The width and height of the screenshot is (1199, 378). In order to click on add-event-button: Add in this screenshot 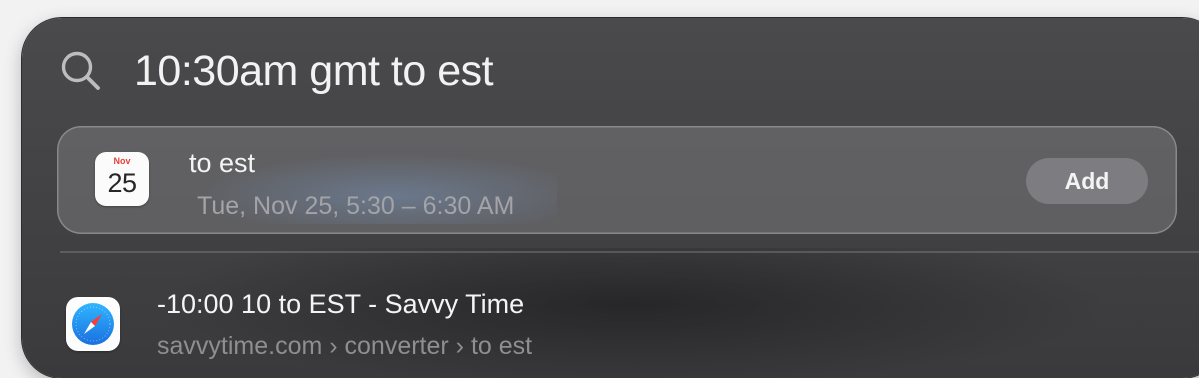, I will do `click(1087, 181)`.